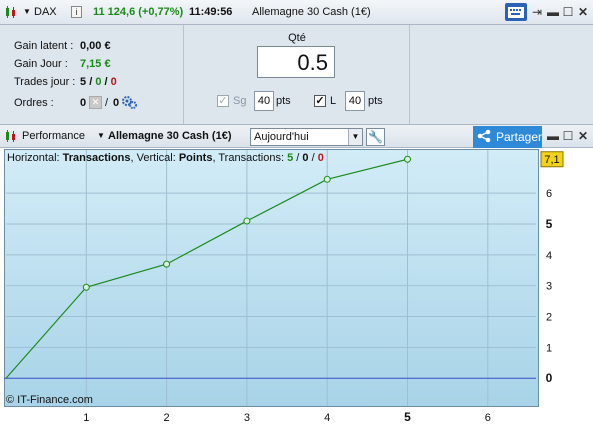 Image resolution: width=593 pixels, height=426 pixels. I want to click on instrument-selector: Allemagne 30 Cash (1€), so click(170, 136).